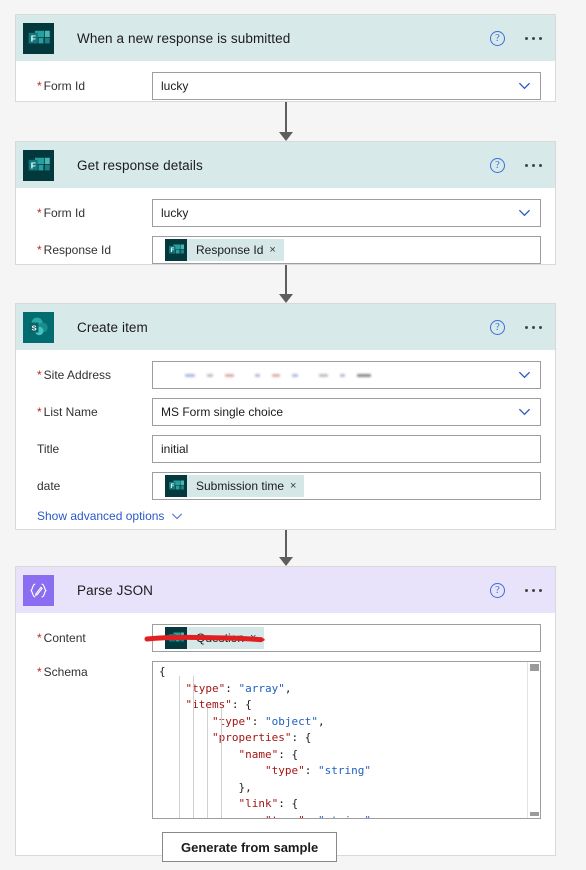 The height and width of the screenshot is (870, 586). I want to click on field-row-form-id: * Form Id lucky, so click(285, 86).